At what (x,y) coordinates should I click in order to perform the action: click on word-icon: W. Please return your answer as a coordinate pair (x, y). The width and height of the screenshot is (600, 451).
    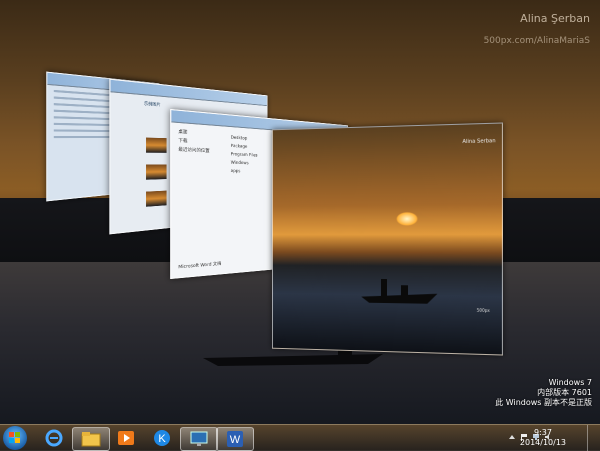
    Looking at the image, I should click on (235, 439).